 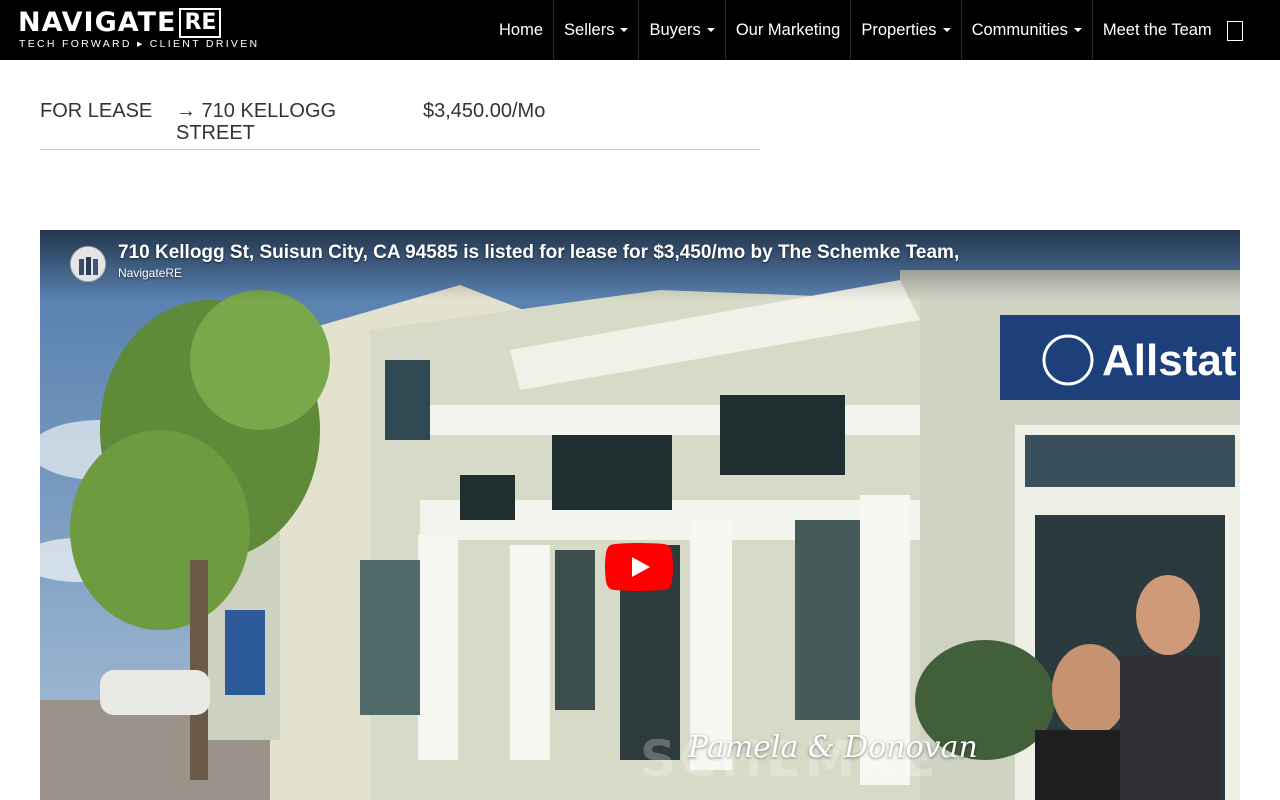 I want to click on logo-tagline: TECH FORWARD ▸ CLIENT DRIVEN, so click(x=139, y=44).